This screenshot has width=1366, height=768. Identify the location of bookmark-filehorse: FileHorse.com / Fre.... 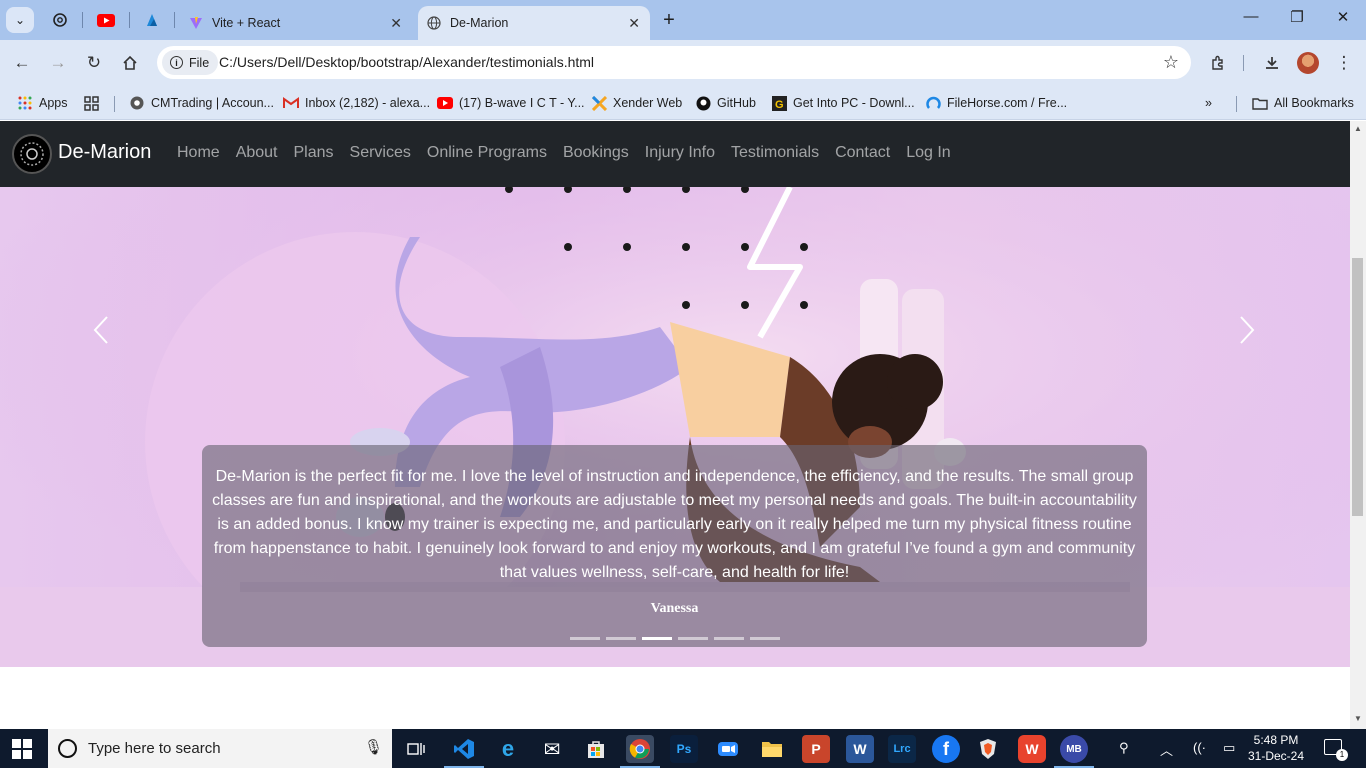
(996, 103).